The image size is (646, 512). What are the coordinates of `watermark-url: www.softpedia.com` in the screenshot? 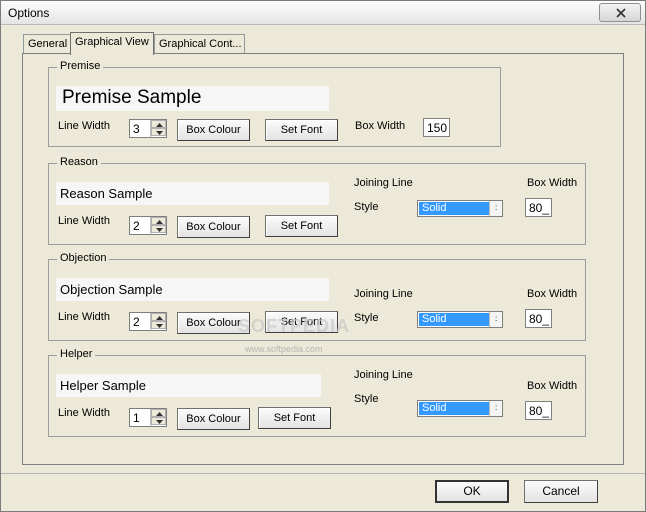 It's located at (284, 349).